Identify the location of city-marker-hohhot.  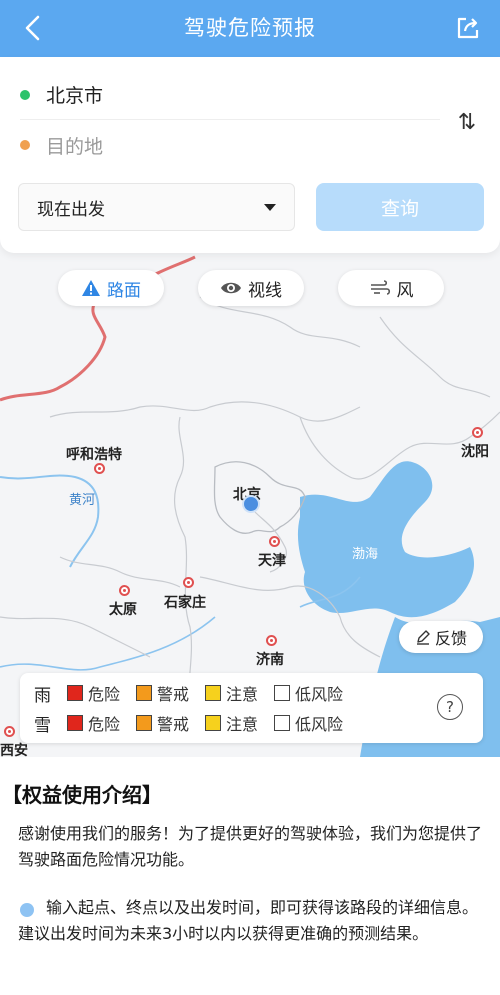
(99, 468).